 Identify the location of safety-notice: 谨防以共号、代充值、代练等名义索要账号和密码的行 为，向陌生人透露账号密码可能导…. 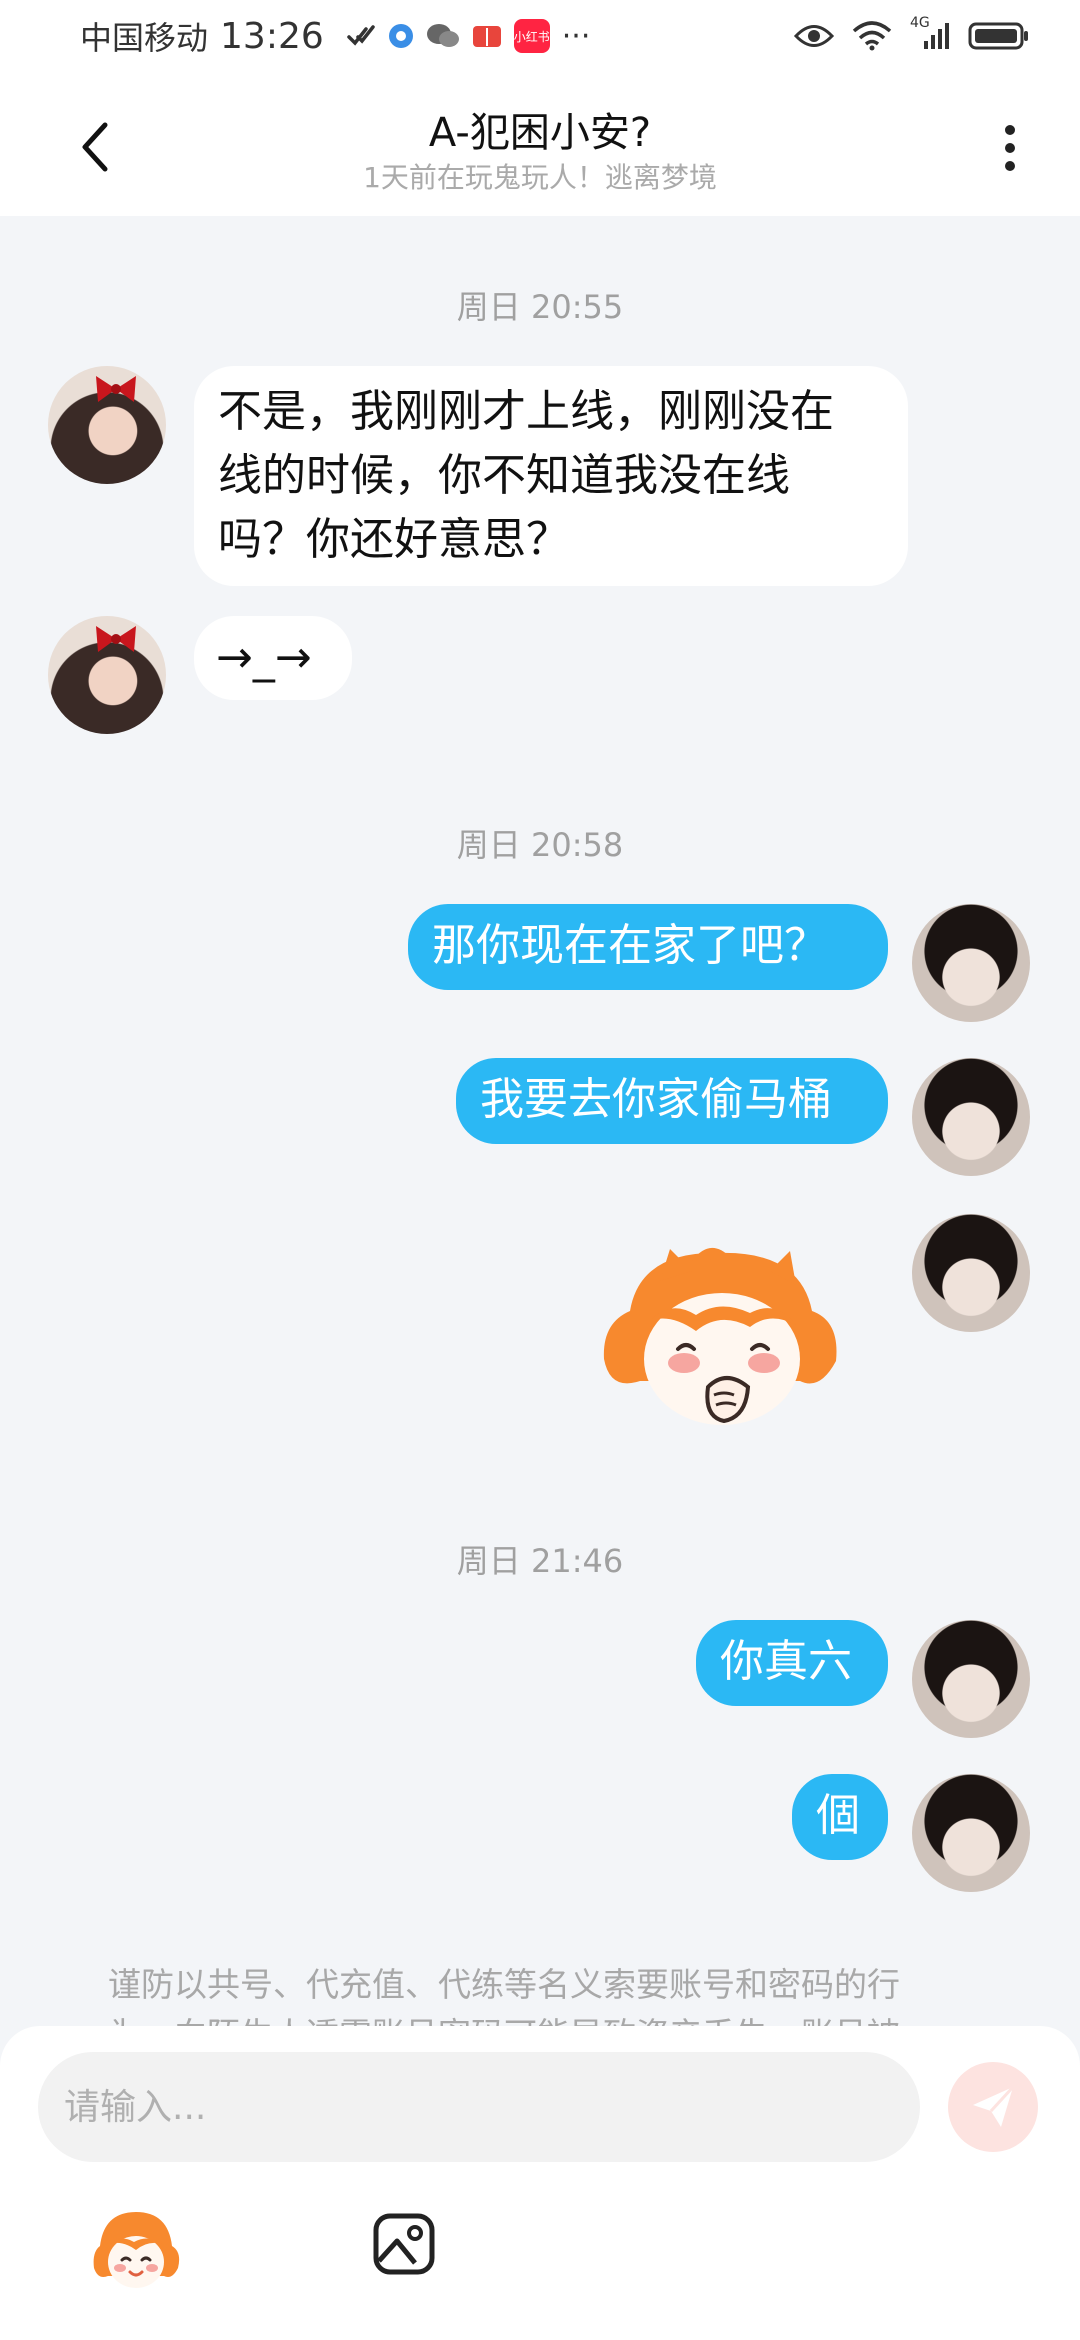
(548, 1995).